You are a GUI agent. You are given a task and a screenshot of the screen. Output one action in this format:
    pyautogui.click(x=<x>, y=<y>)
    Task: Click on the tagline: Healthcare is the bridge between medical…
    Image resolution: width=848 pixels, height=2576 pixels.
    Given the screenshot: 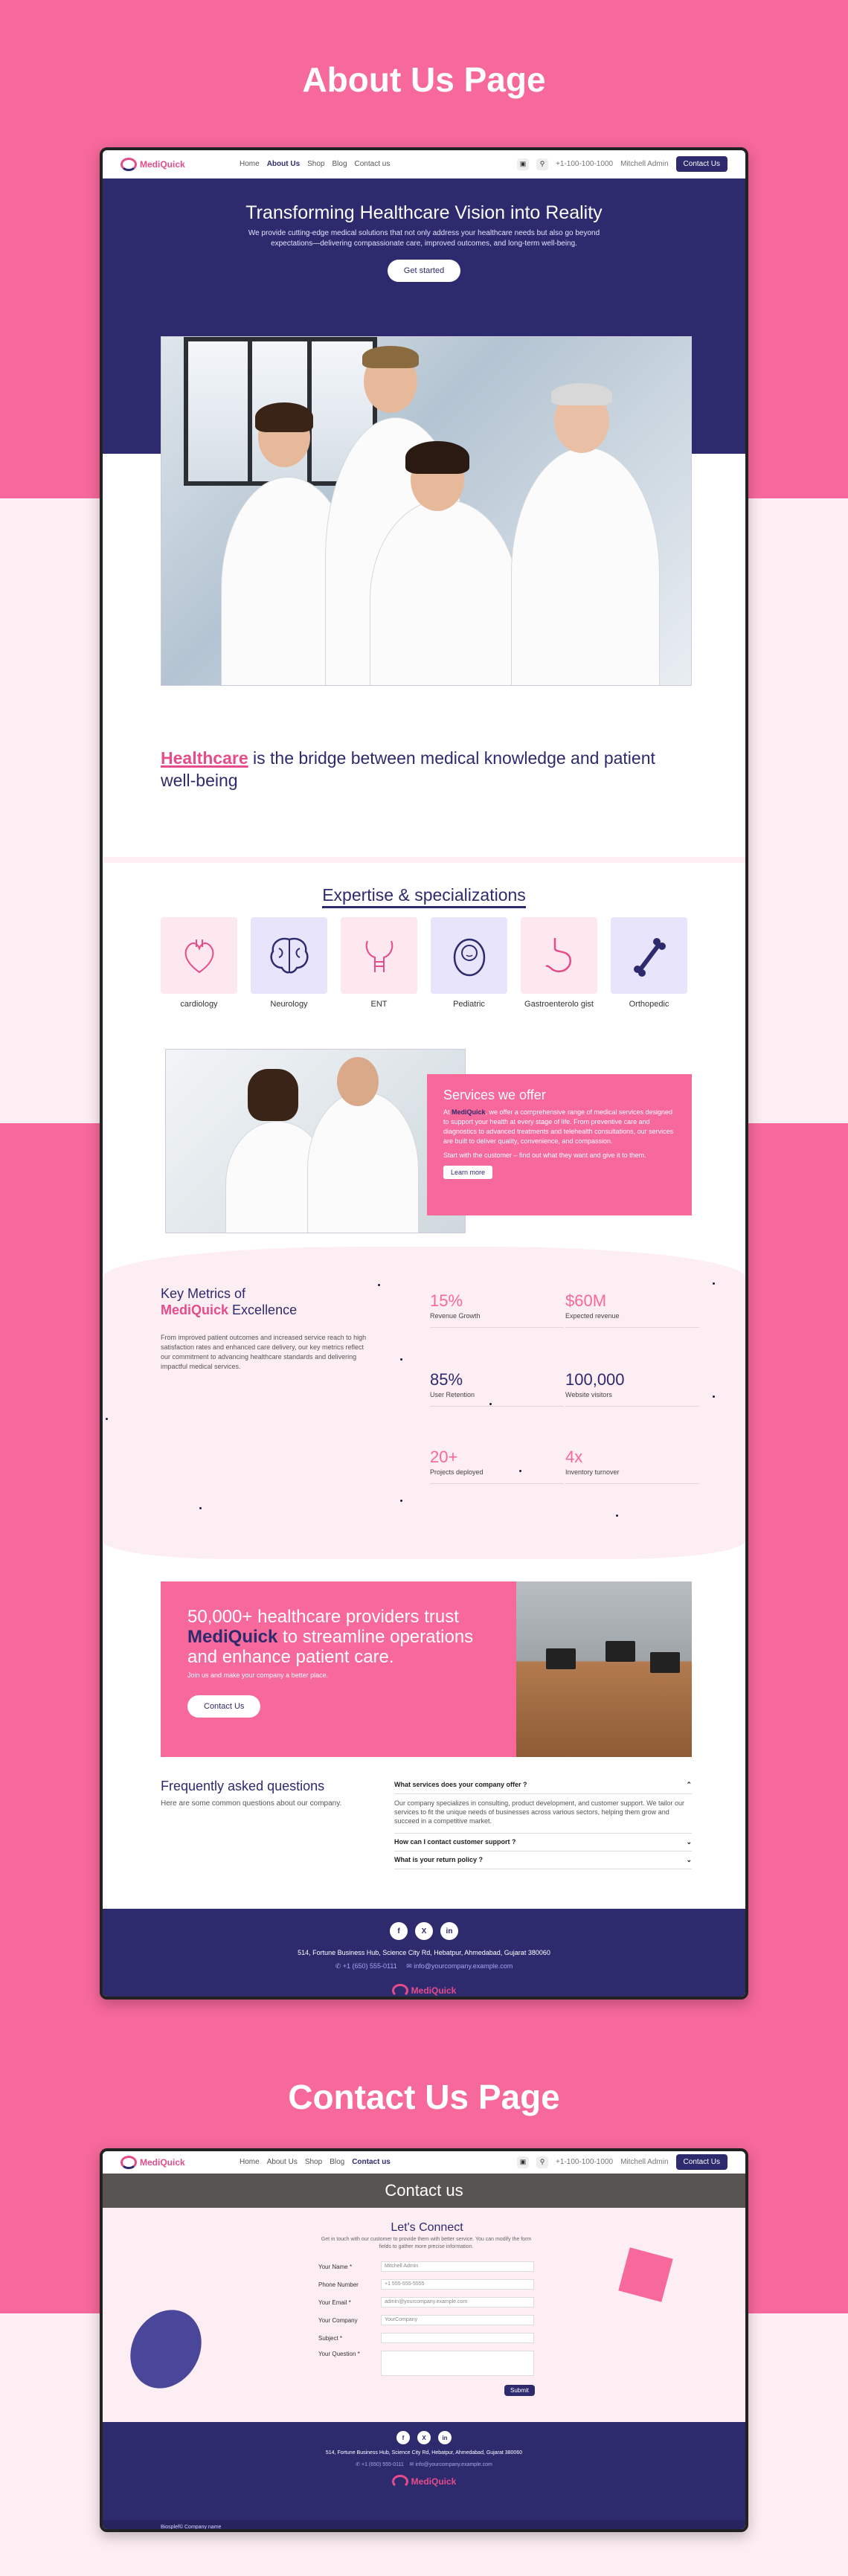 What is the action you would take?
    pyautogui.click(x=424, y=753)
    